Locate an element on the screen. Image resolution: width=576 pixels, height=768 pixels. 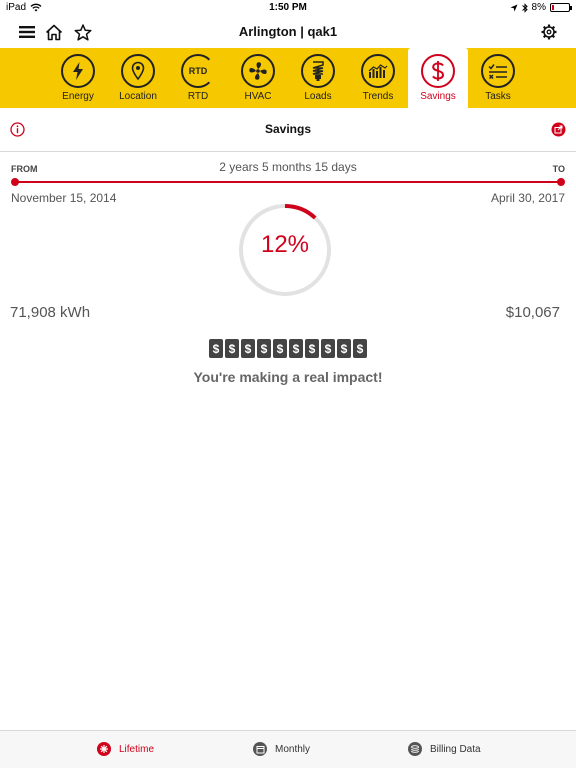
rtd-icon: RTD is located at coordinates (198, 71).